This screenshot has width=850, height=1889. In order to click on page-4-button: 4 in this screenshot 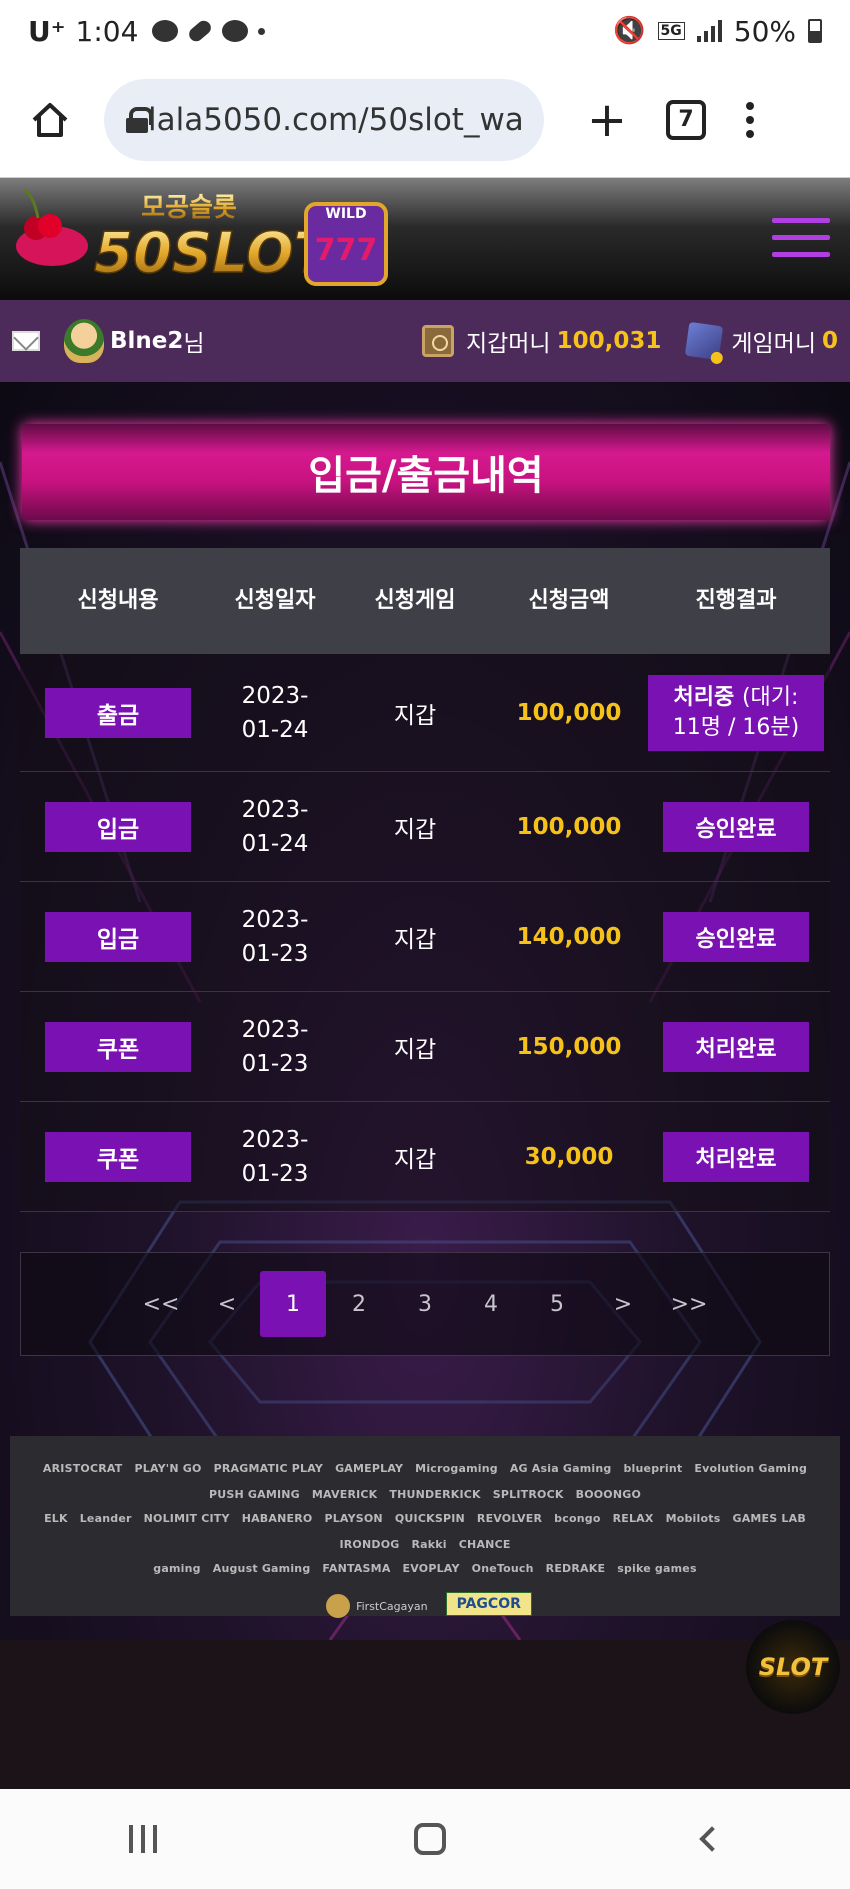, I will do `click(491, 1304)`.